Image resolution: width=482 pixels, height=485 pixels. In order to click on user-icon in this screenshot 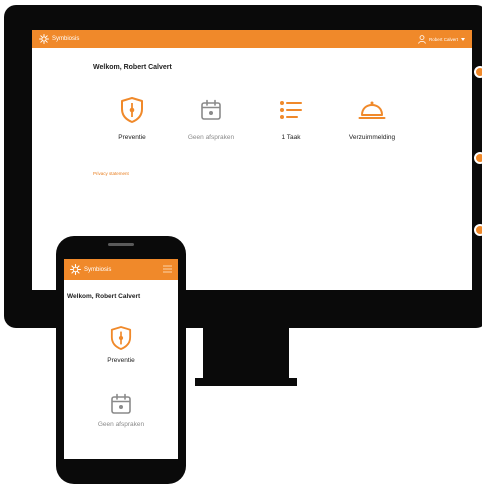, I will do `click(422, 39)`.